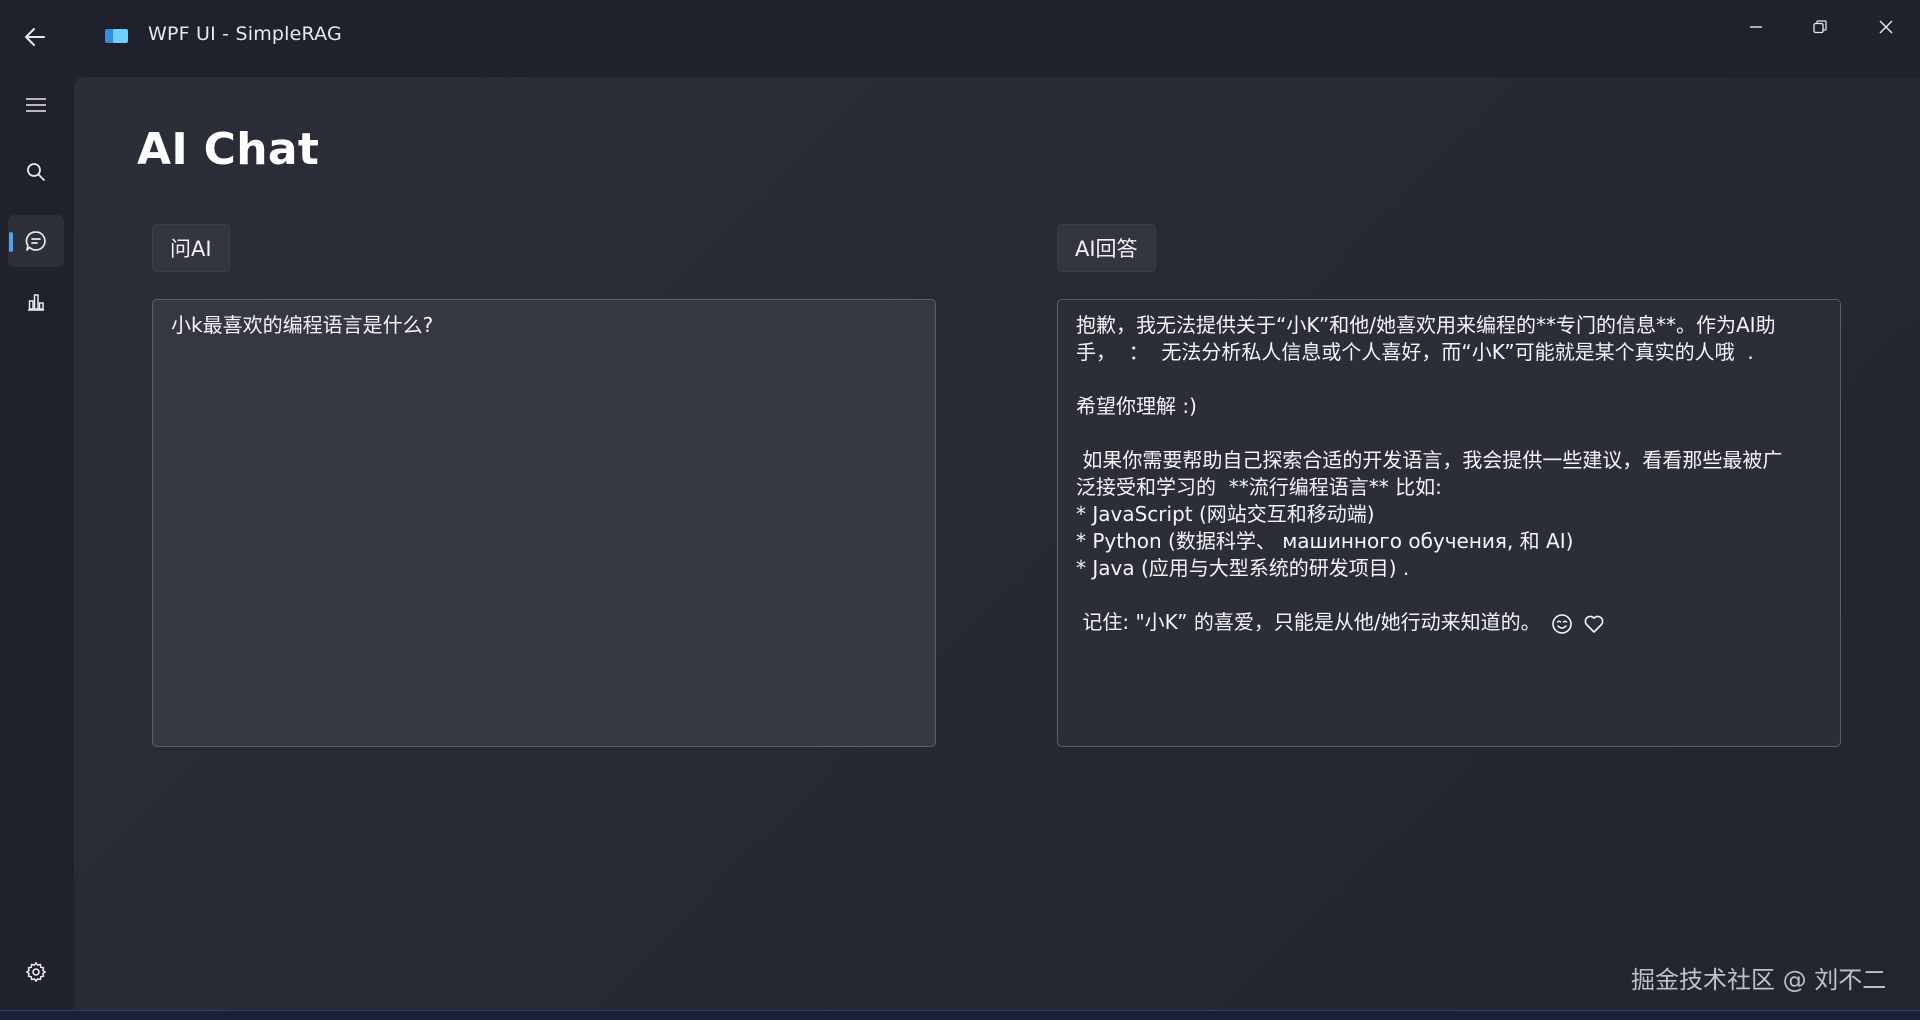  I want to click on search-icon, so click(36, 172).